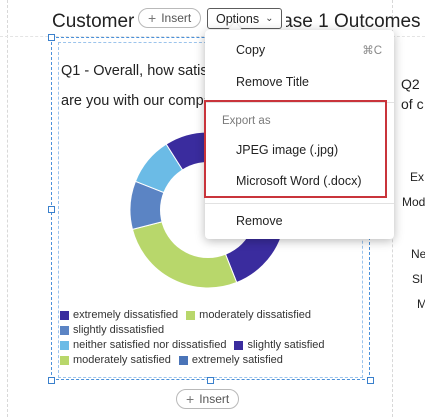 The image size is (425, 417). Describe the element at coordinates (215, 330) in the screenshot. I see `legend-row: slightly dissatisfied` at that location.